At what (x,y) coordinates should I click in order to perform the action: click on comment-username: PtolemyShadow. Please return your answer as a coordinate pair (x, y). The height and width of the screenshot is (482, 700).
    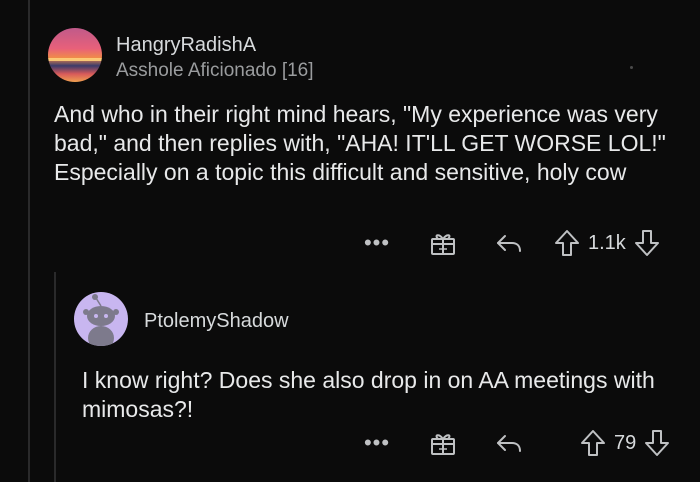
    Looking at the image, I should click on (216, 321).